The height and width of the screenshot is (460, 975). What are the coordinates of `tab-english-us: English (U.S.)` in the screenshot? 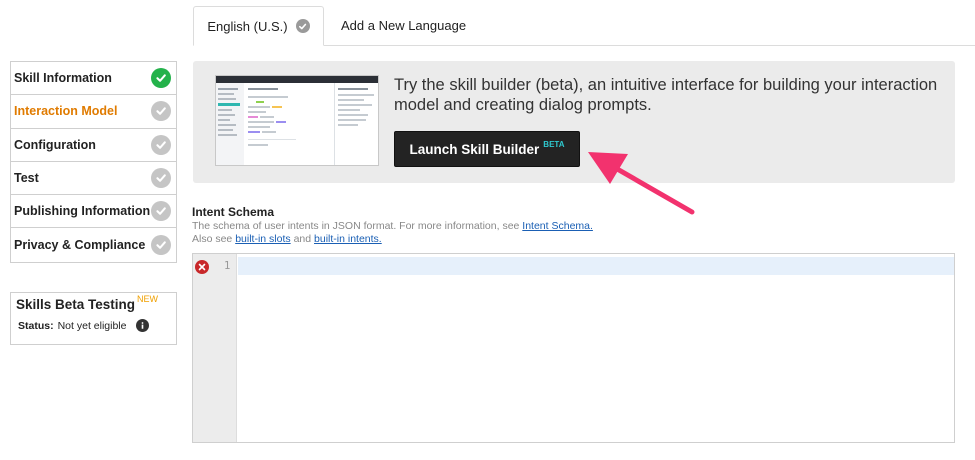 It's located at (258, 26).